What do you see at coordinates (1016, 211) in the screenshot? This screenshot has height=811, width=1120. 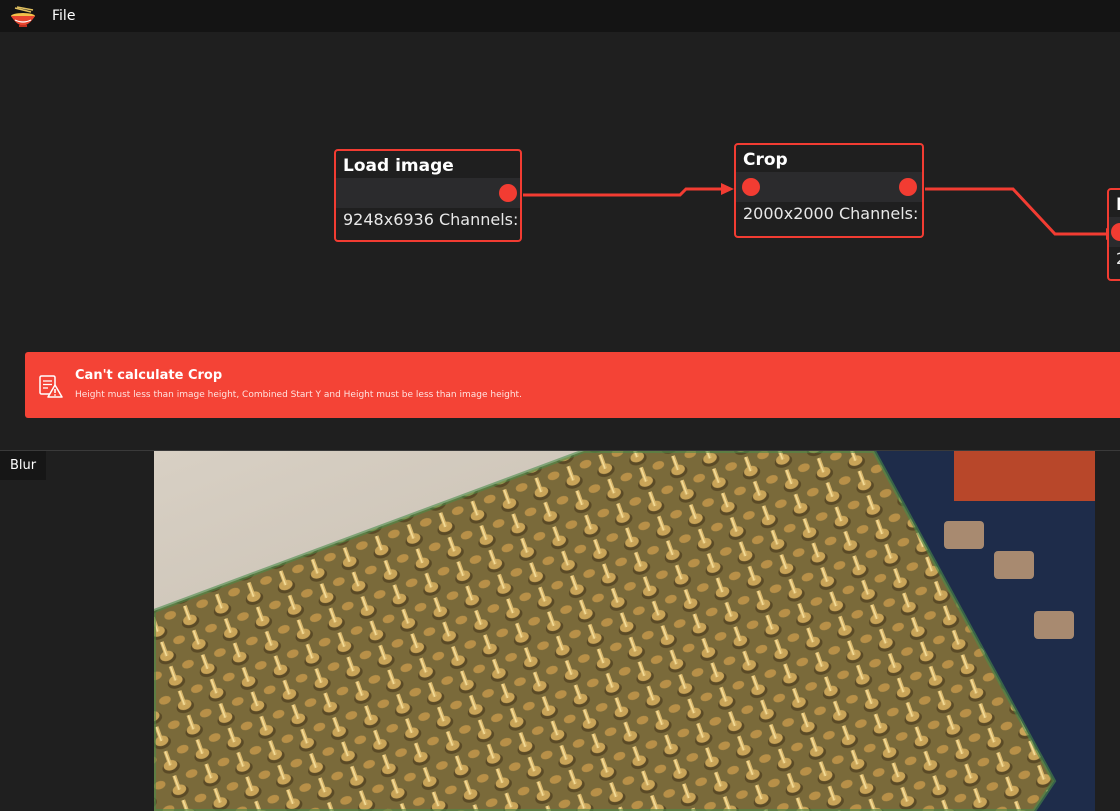 I see `edge-crop-to-blur` at bounding box center [1016, 211].